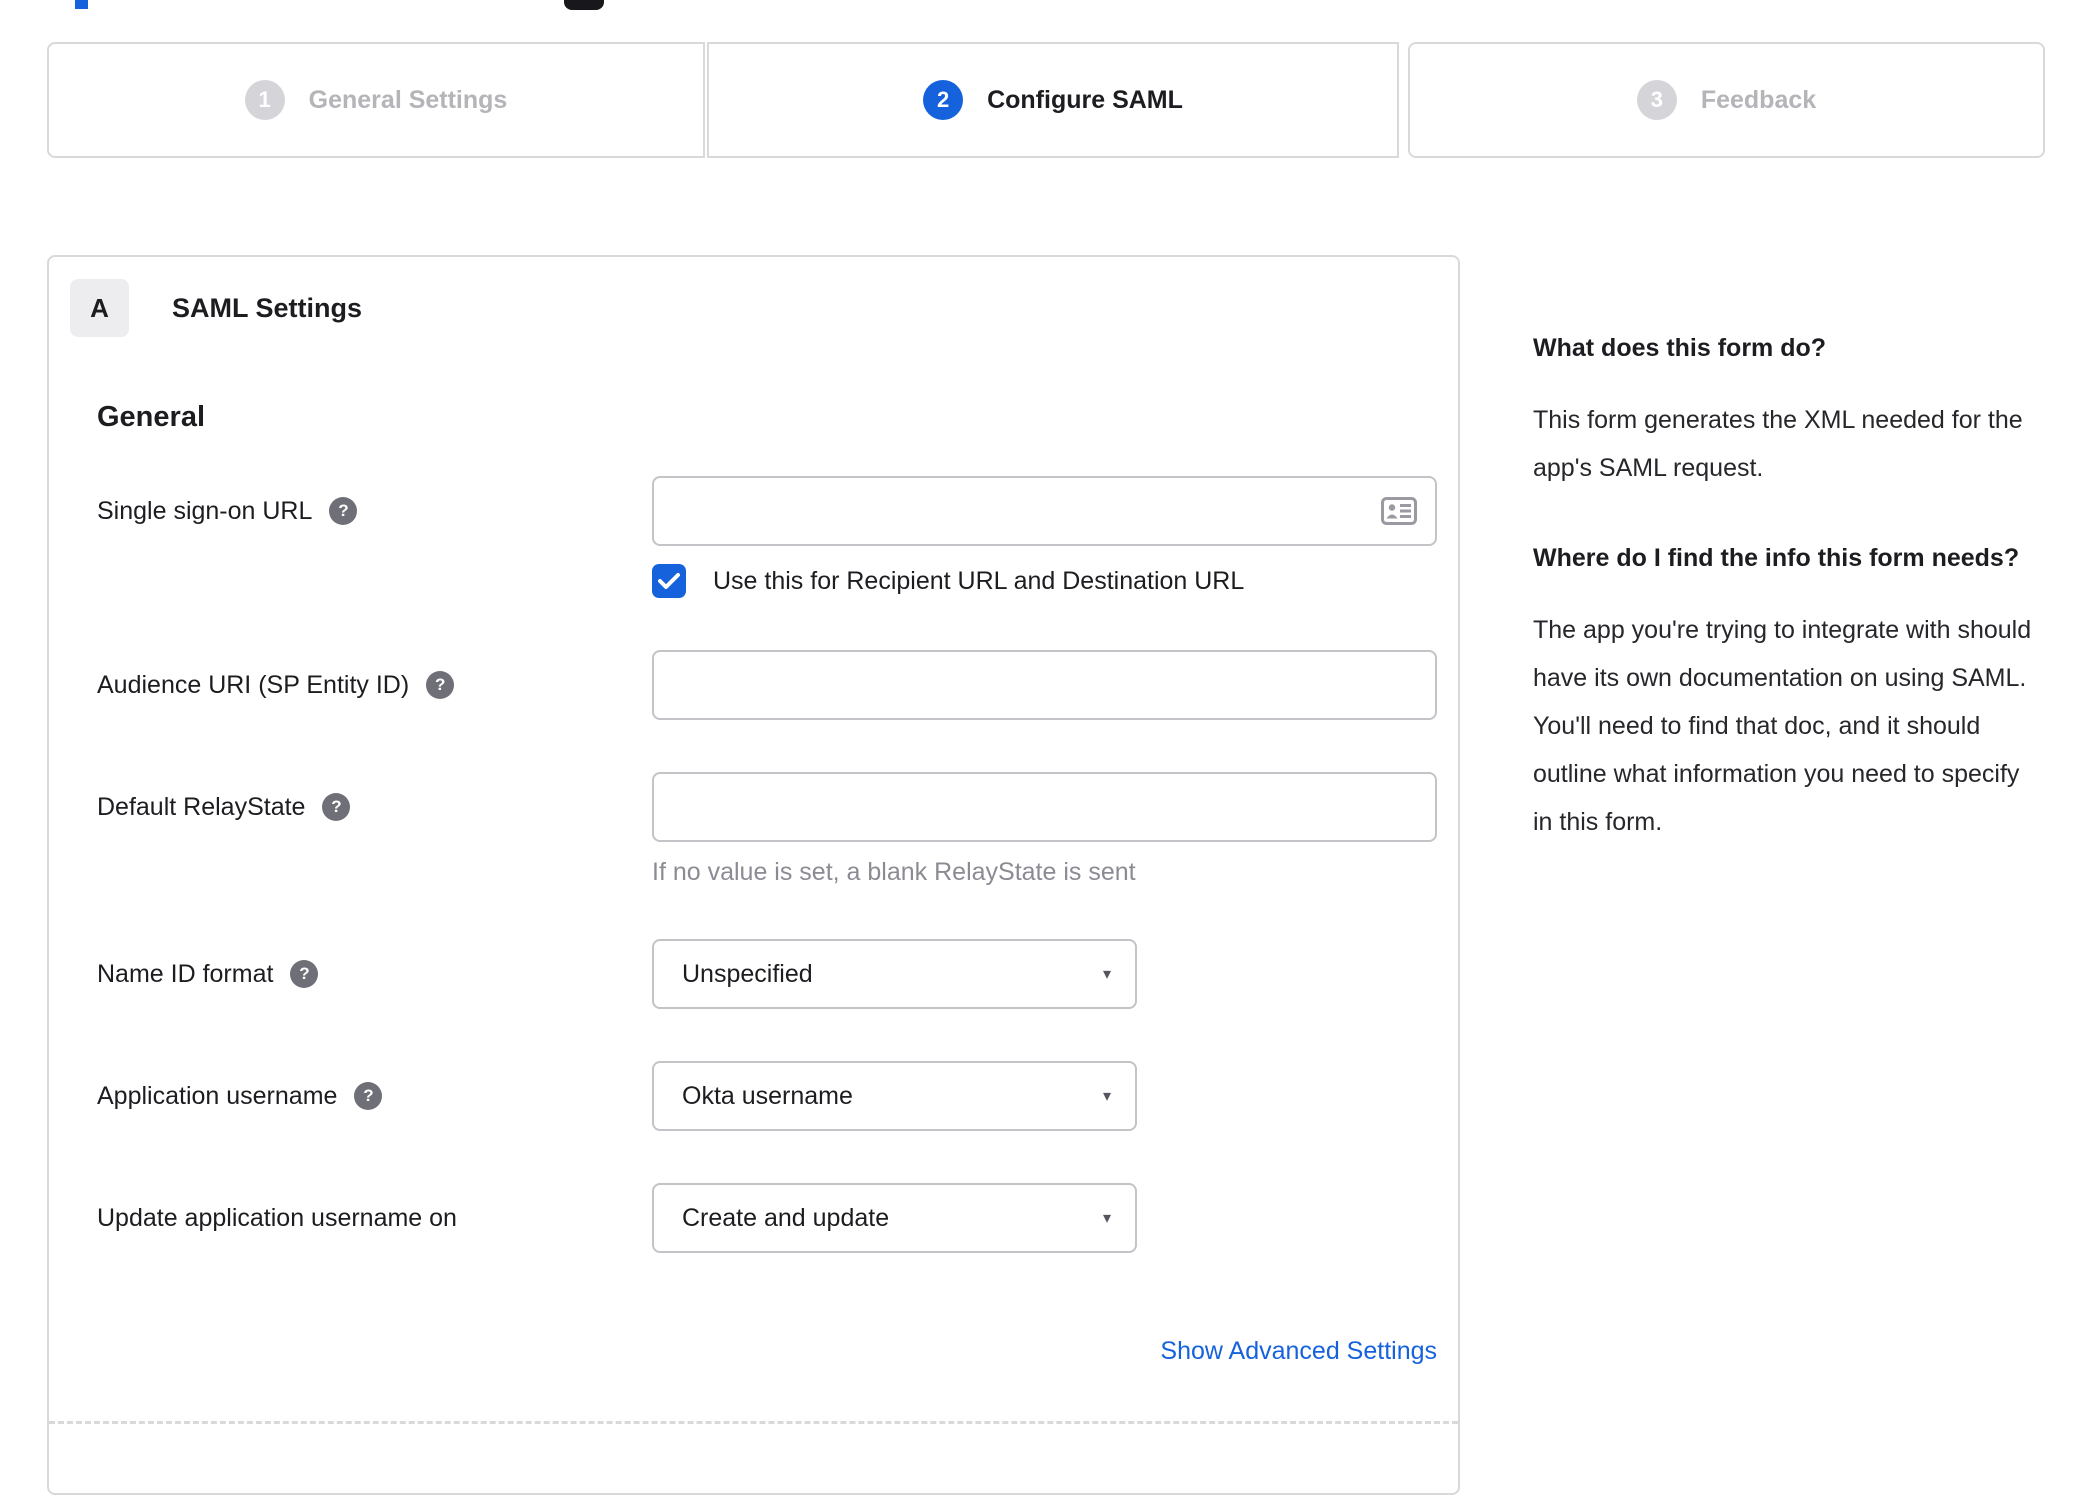  I want to click on nameid-label: Name ID format, so click(185, 973).